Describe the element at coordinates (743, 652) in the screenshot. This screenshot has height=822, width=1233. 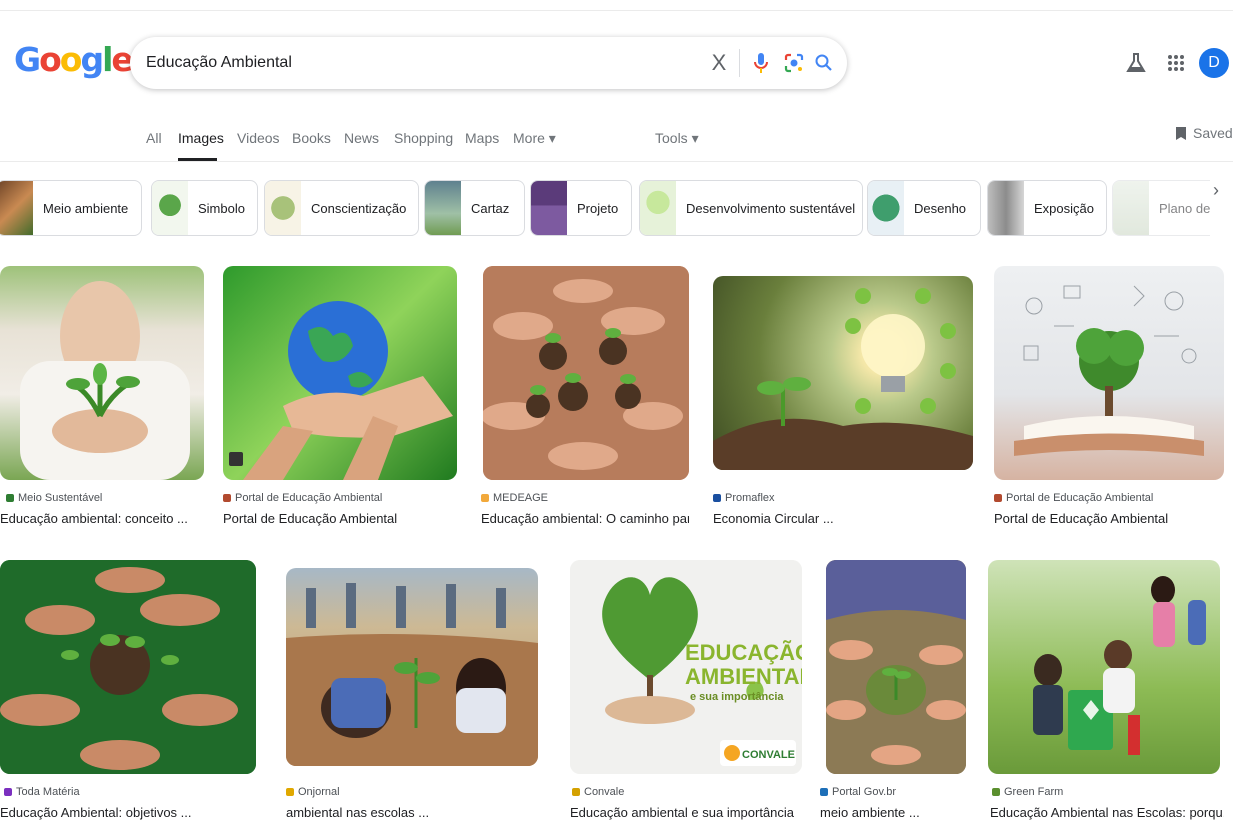
I see `convale-line1: EDUCAÇÃO` at that location.